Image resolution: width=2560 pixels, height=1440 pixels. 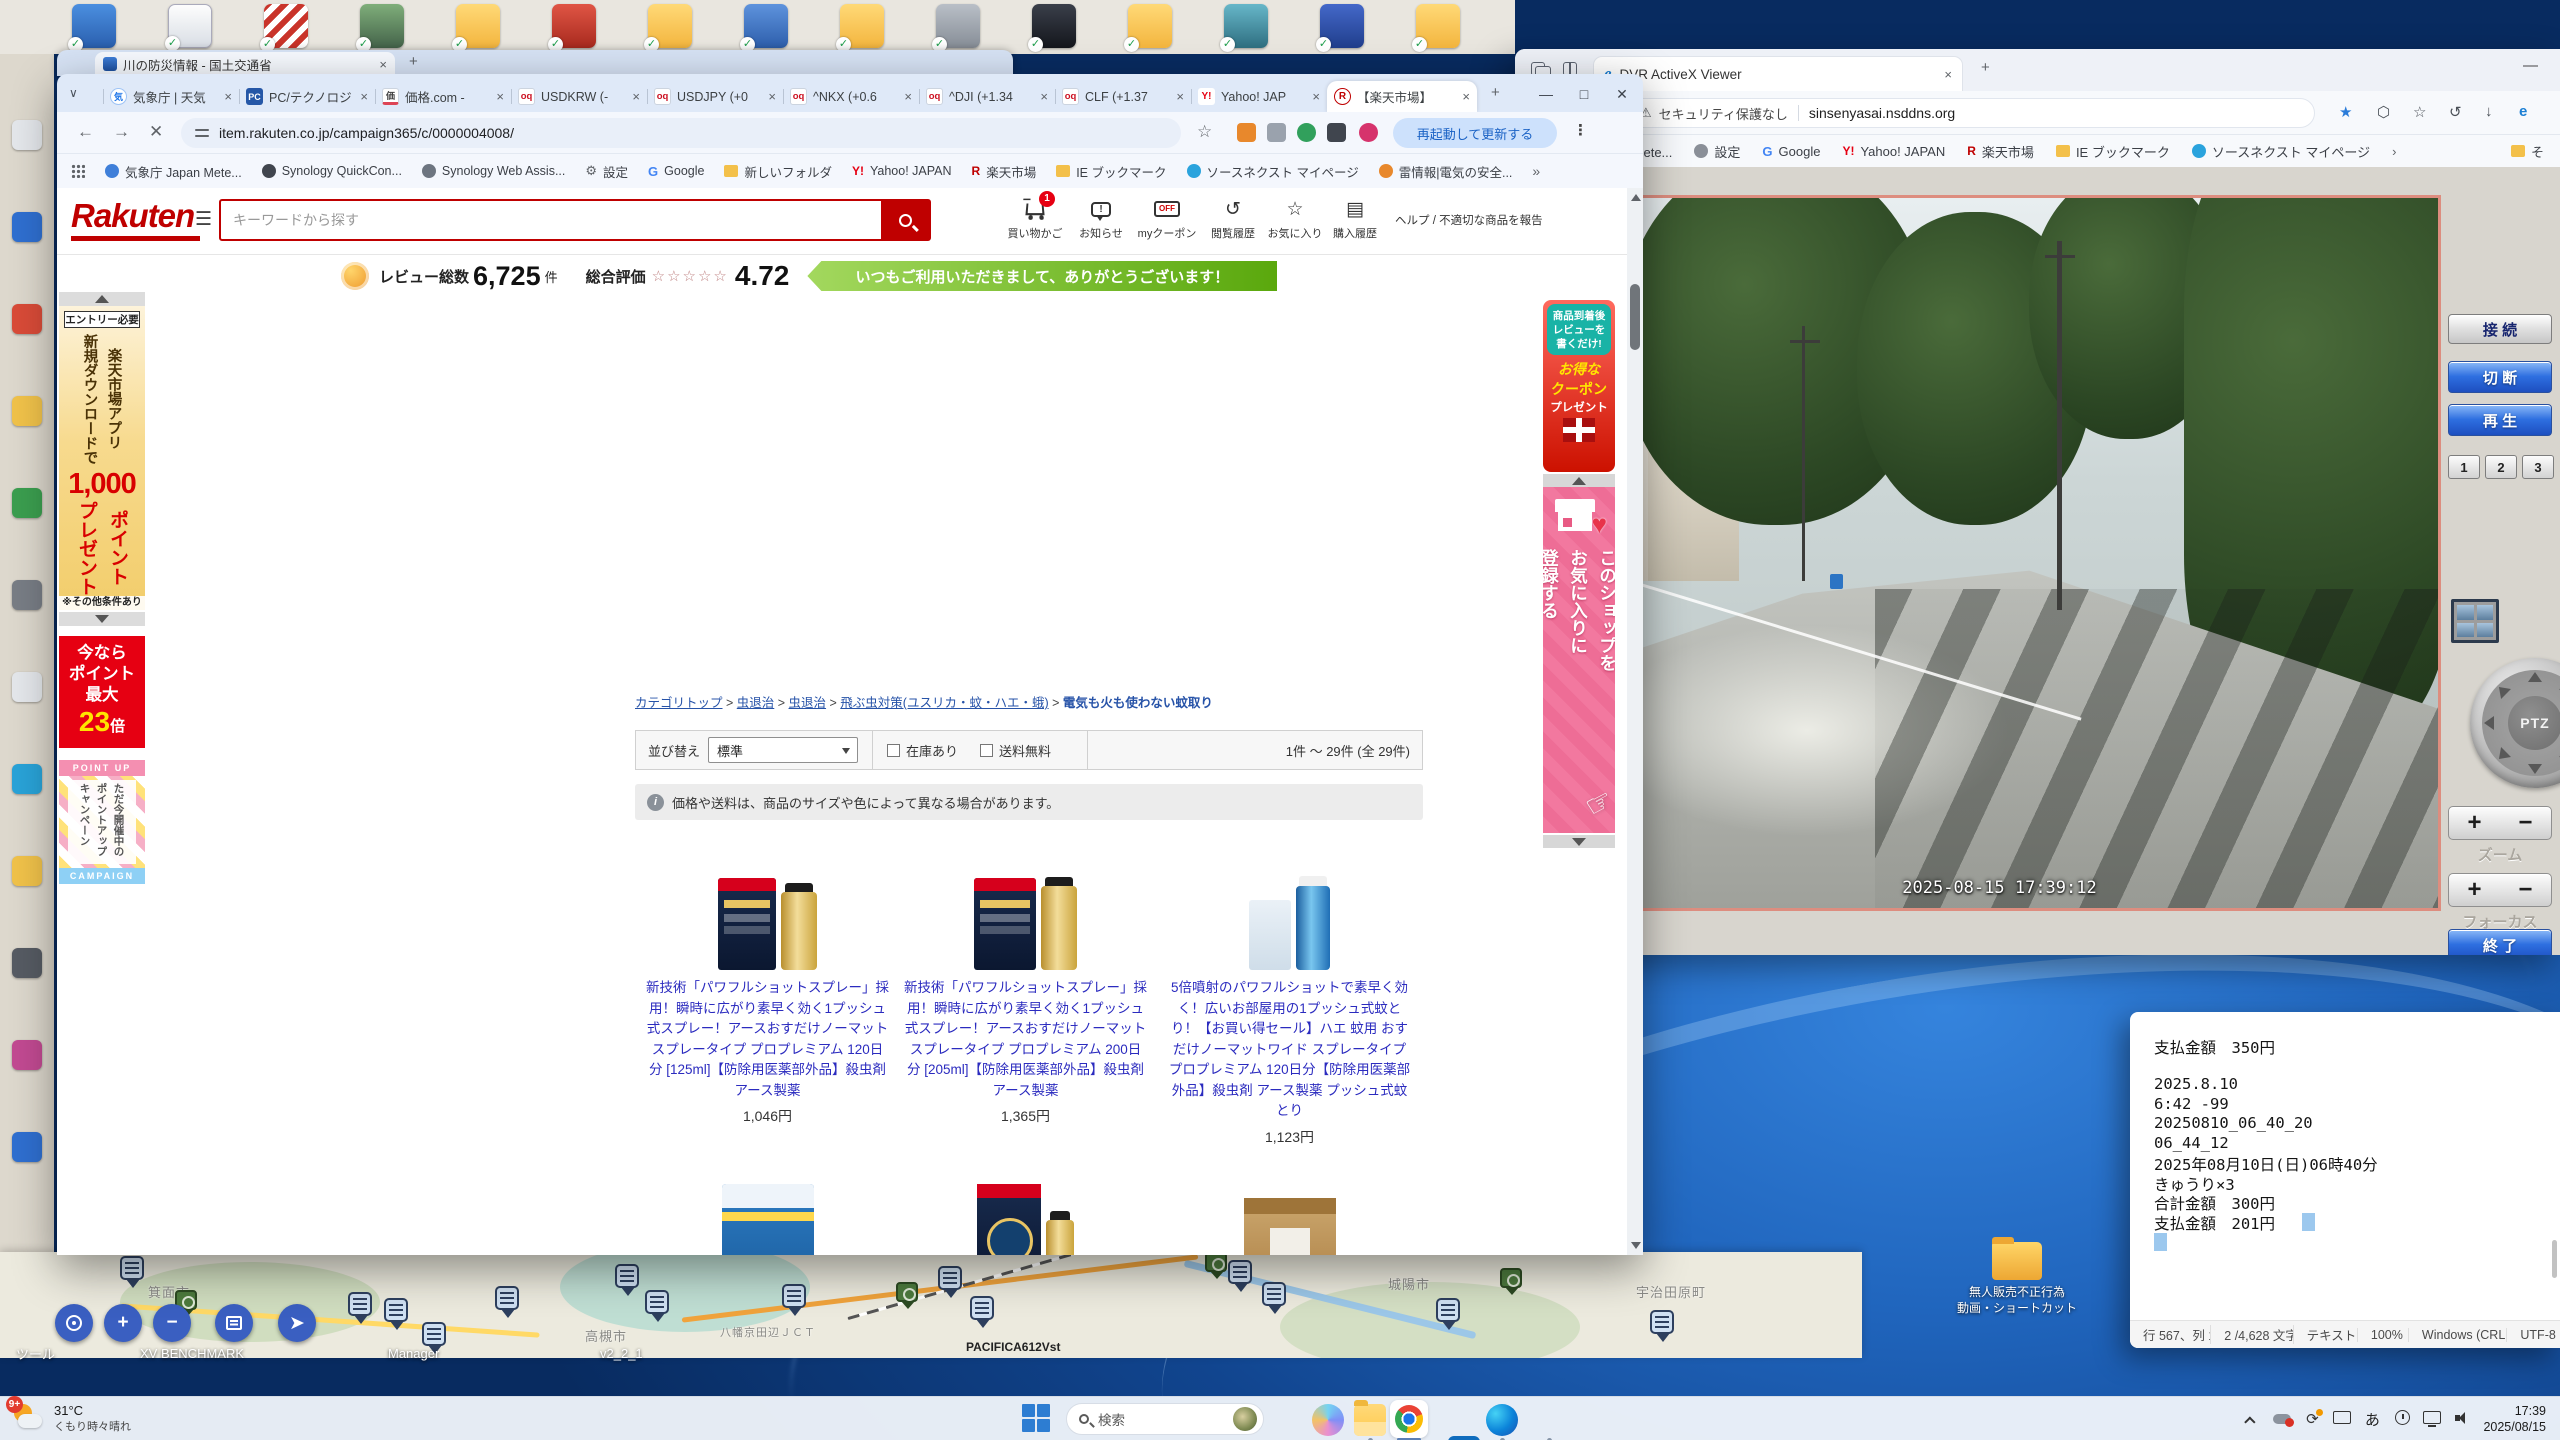 What do you see at coordinates (136, 218) in the screenshot?
I see `rakuten-logo: Rakuten` at bounding box center [136, 218].